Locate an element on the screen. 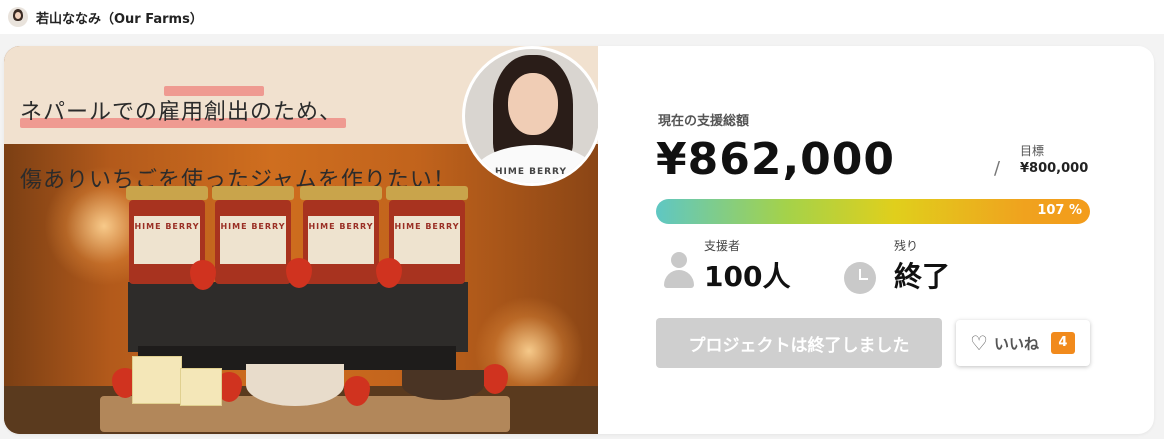 This screenshot has width=1164, height=439. project-ended-button: プロジェクトは終了しました is located at coordinates (799, 343).